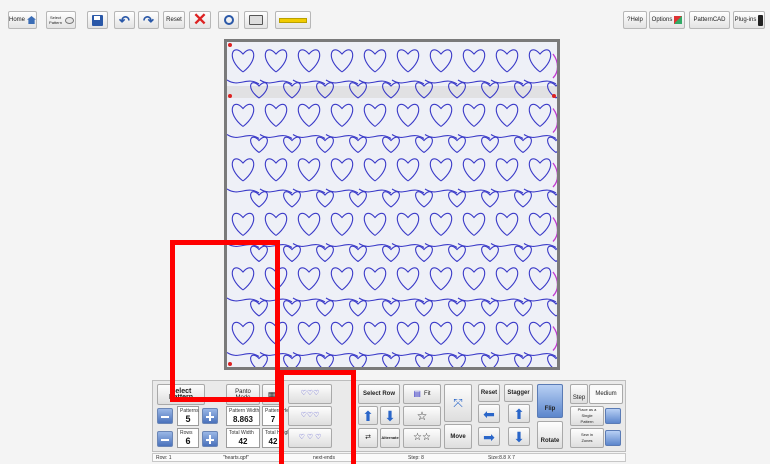 This screenshot has width=770, height=464. What do you see at coordinates (188, 416) in the screenshot?
I see `patterns-field: Patterns 5` at bounding box center [188, 416].